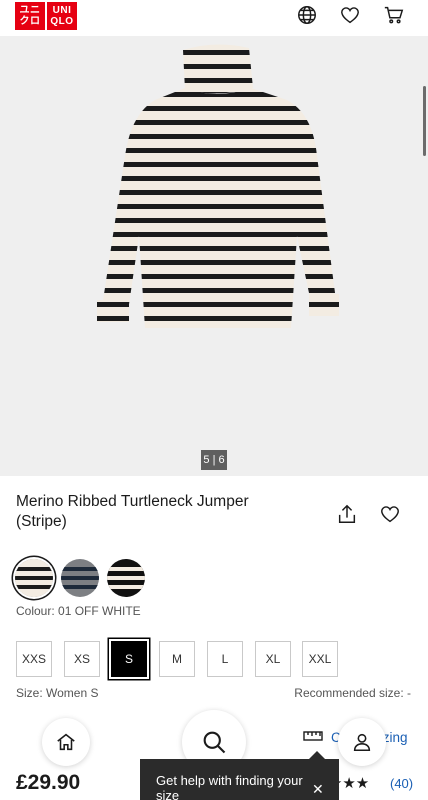 Image resolution: width=428 pixels, height=800 pixels. Describe the element at coordinates (78, 611) in the screenshot. I see `colour-label: Colour: 01 OFF WHITE` at that location.